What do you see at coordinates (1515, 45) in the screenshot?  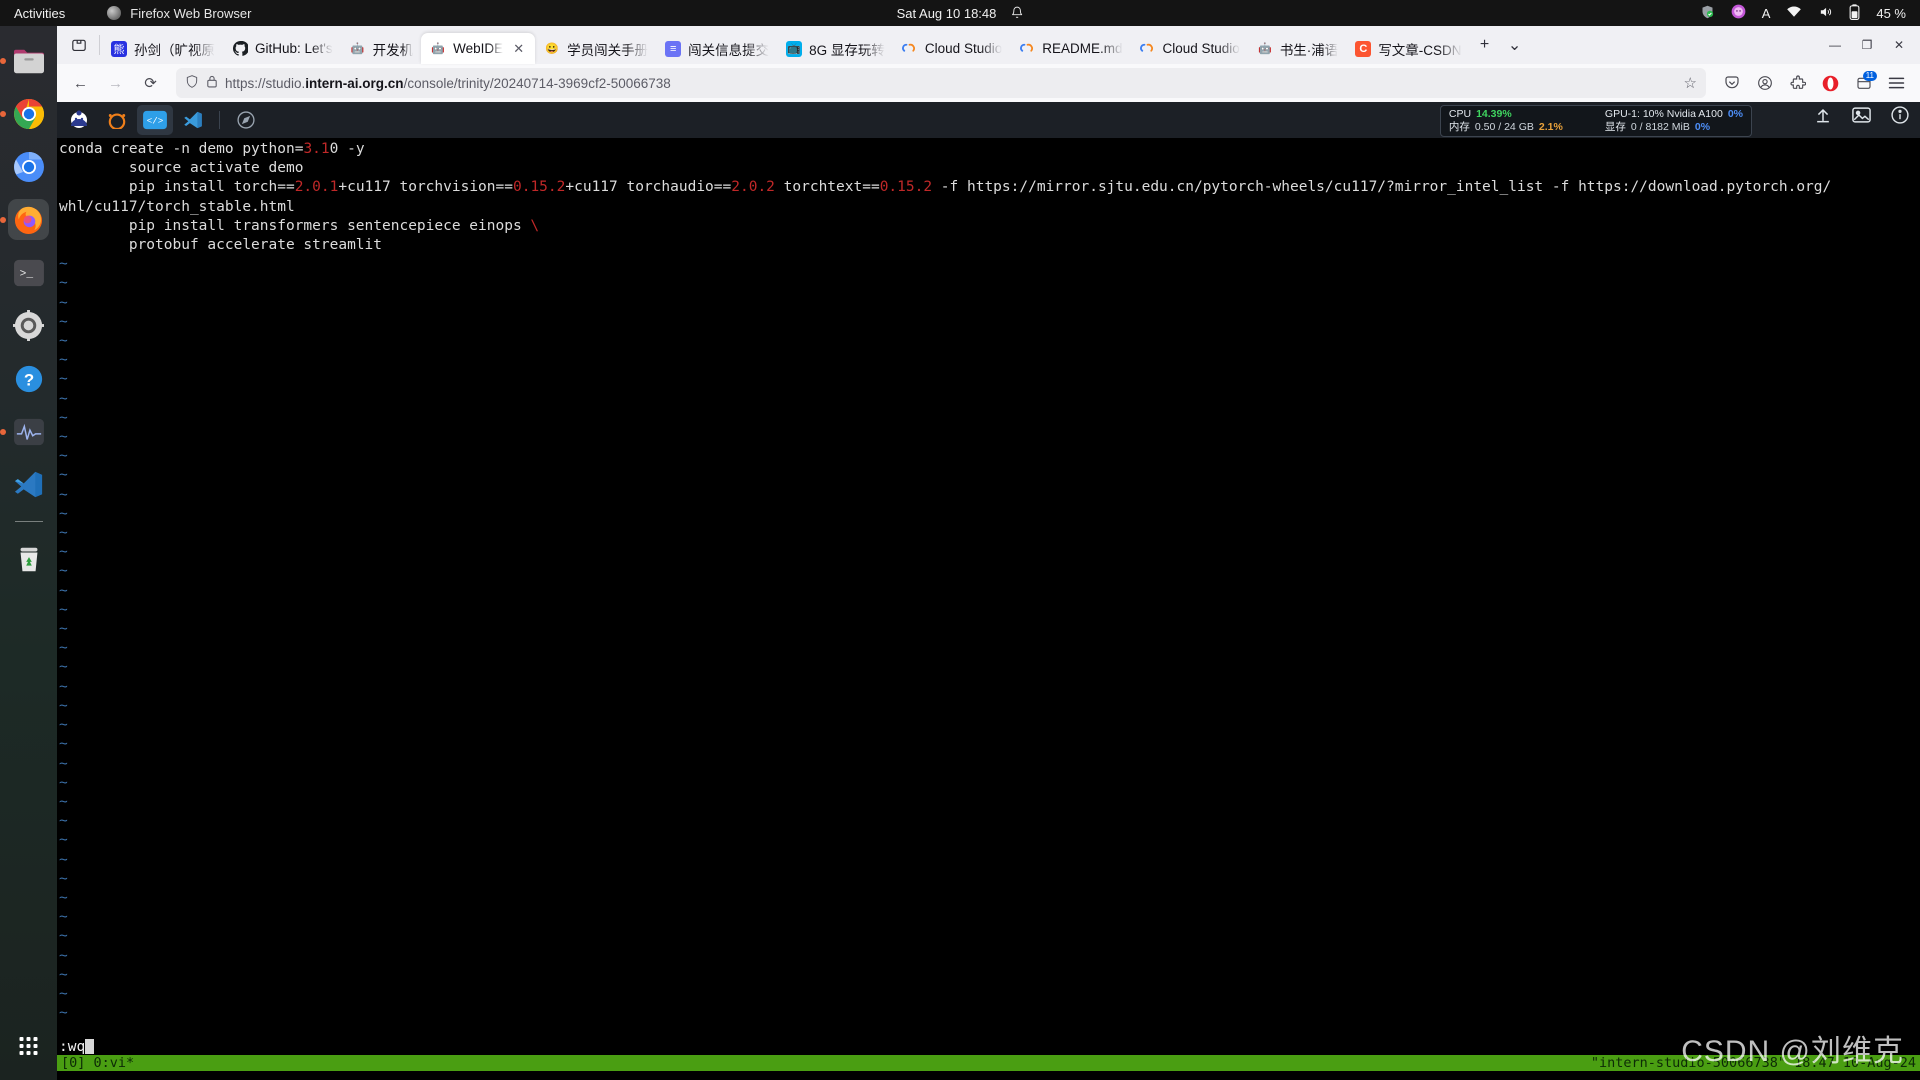 I see `tab-list-dropdown-icon: ⌄` at bounding box center [1515, 45].